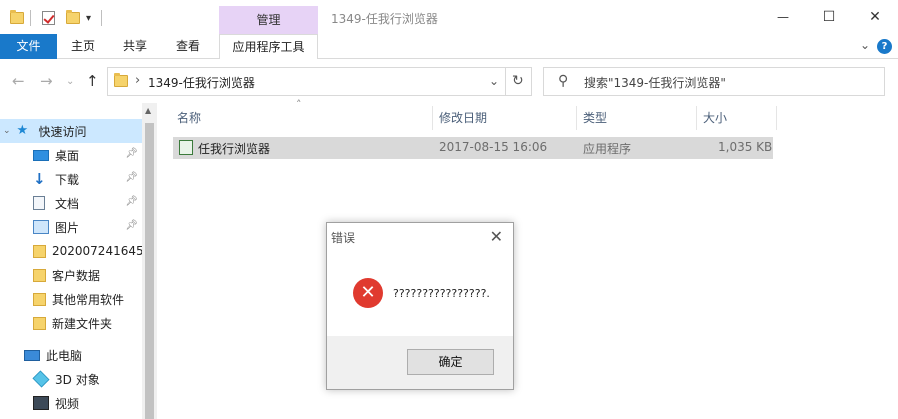 This screenshot has width=898, height=419. Describe the element at coordinates (22, 130) in the screenshot. I see `star-icon: ★` at that location.